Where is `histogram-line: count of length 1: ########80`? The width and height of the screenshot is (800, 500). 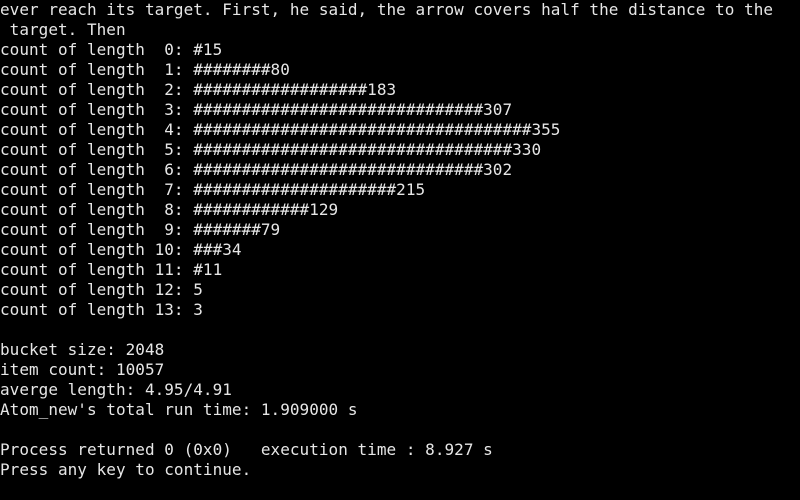
histogram-line: count of length 1: ########80 is located at coordinates (145, 69).